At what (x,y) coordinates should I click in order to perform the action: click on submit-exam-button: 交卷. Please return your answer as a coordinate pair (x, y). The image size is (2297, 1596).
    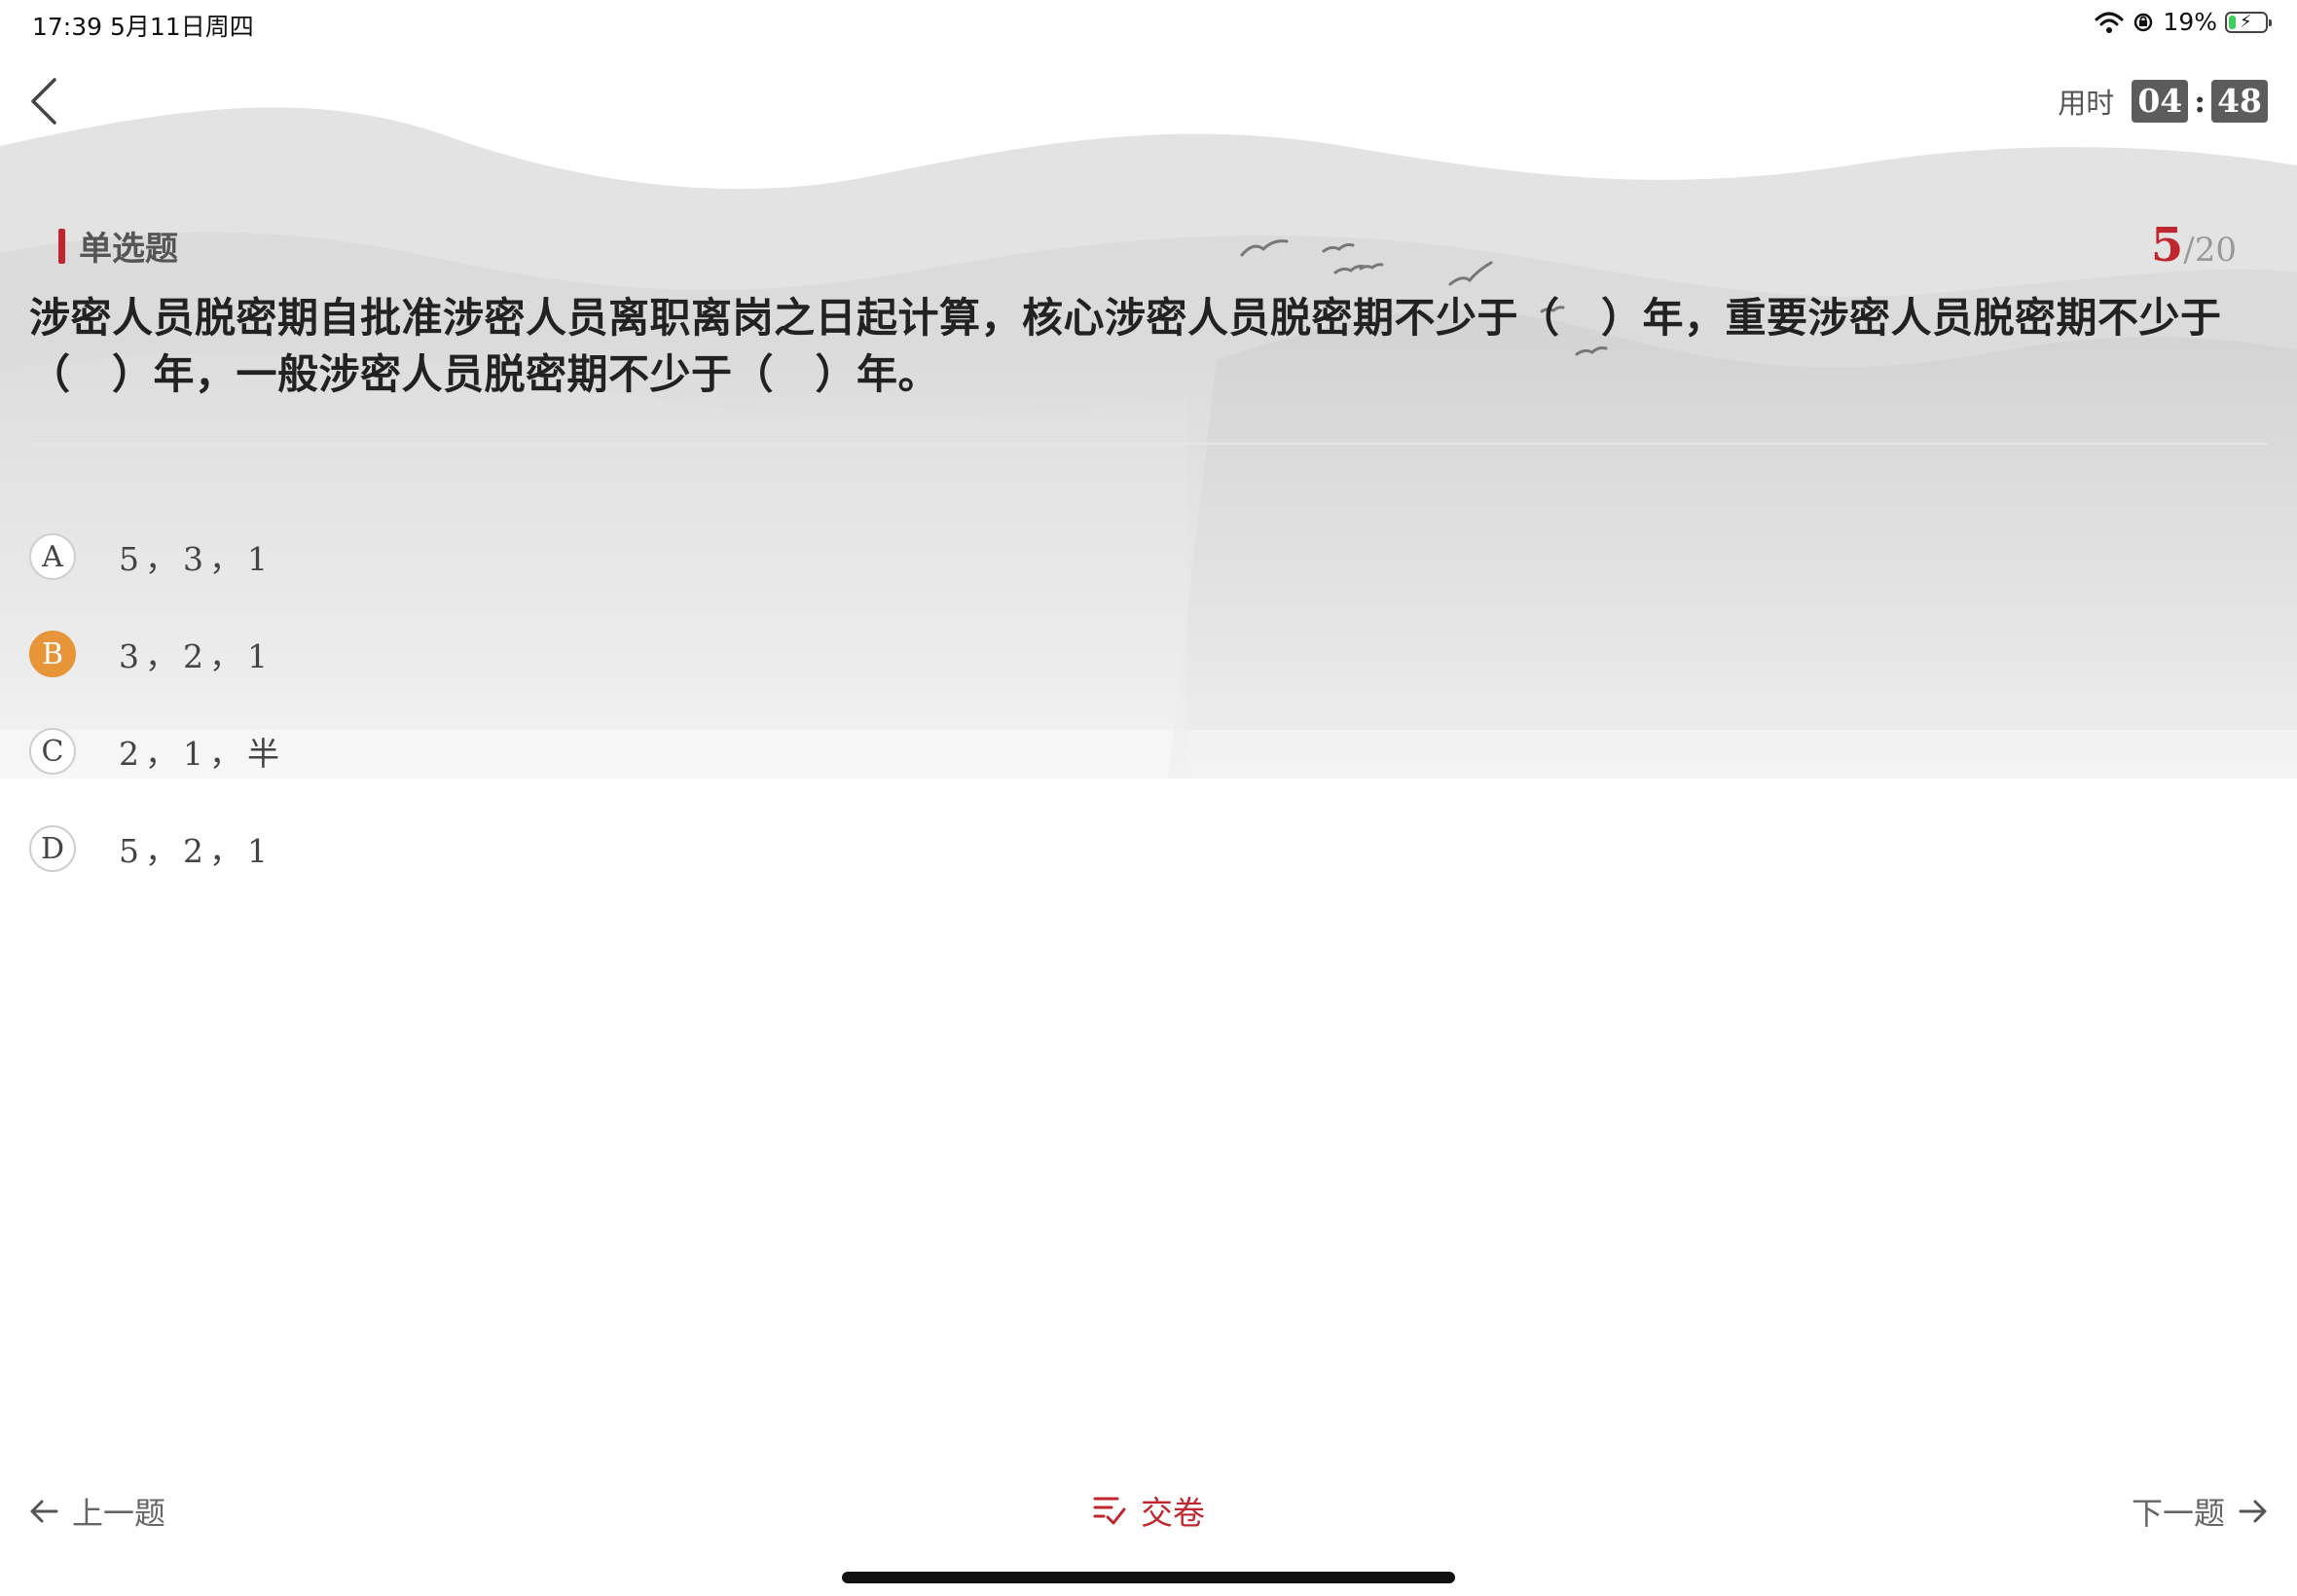
    Looking at the image, I should click on (1148, 1511).